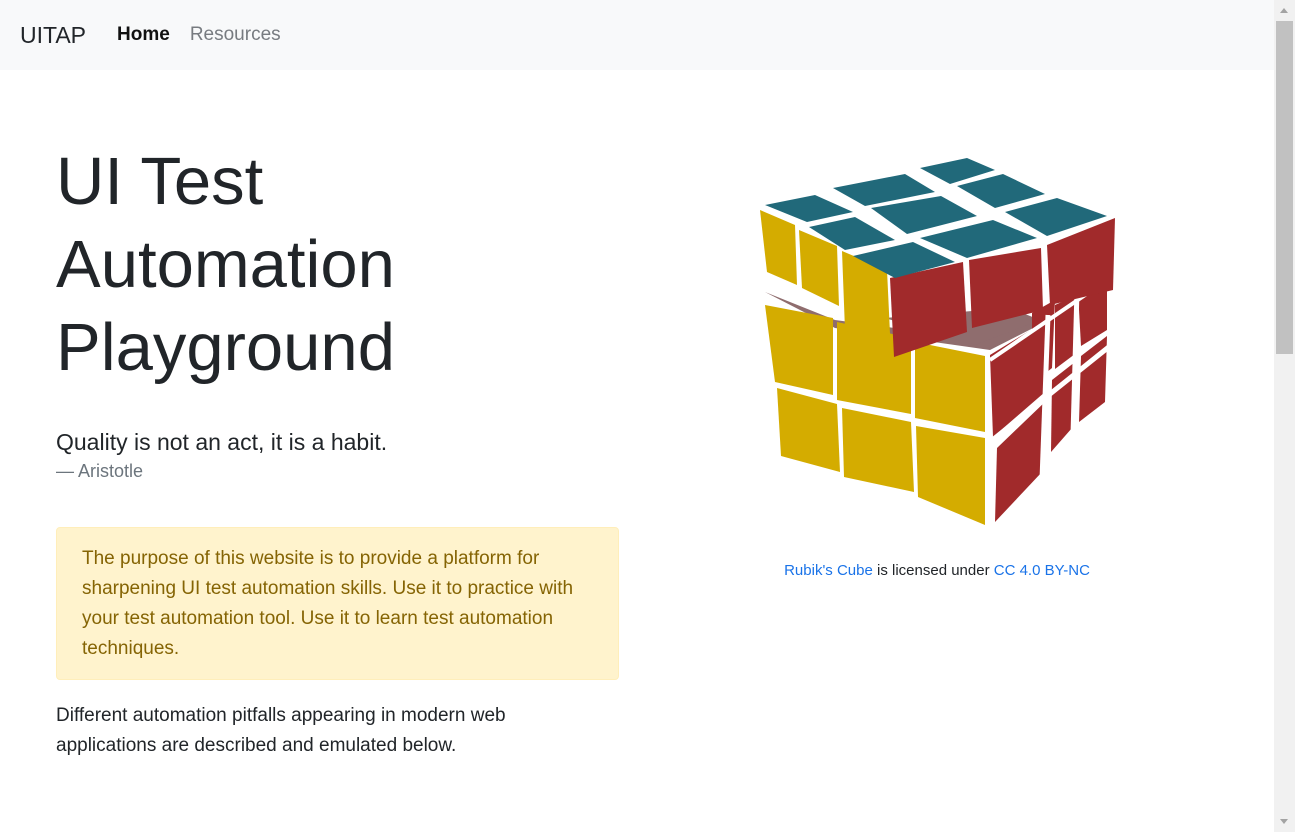  Describe the element at coordinates (143, 35) in the screenshot. I see `nav-home-link: Home` at that location.